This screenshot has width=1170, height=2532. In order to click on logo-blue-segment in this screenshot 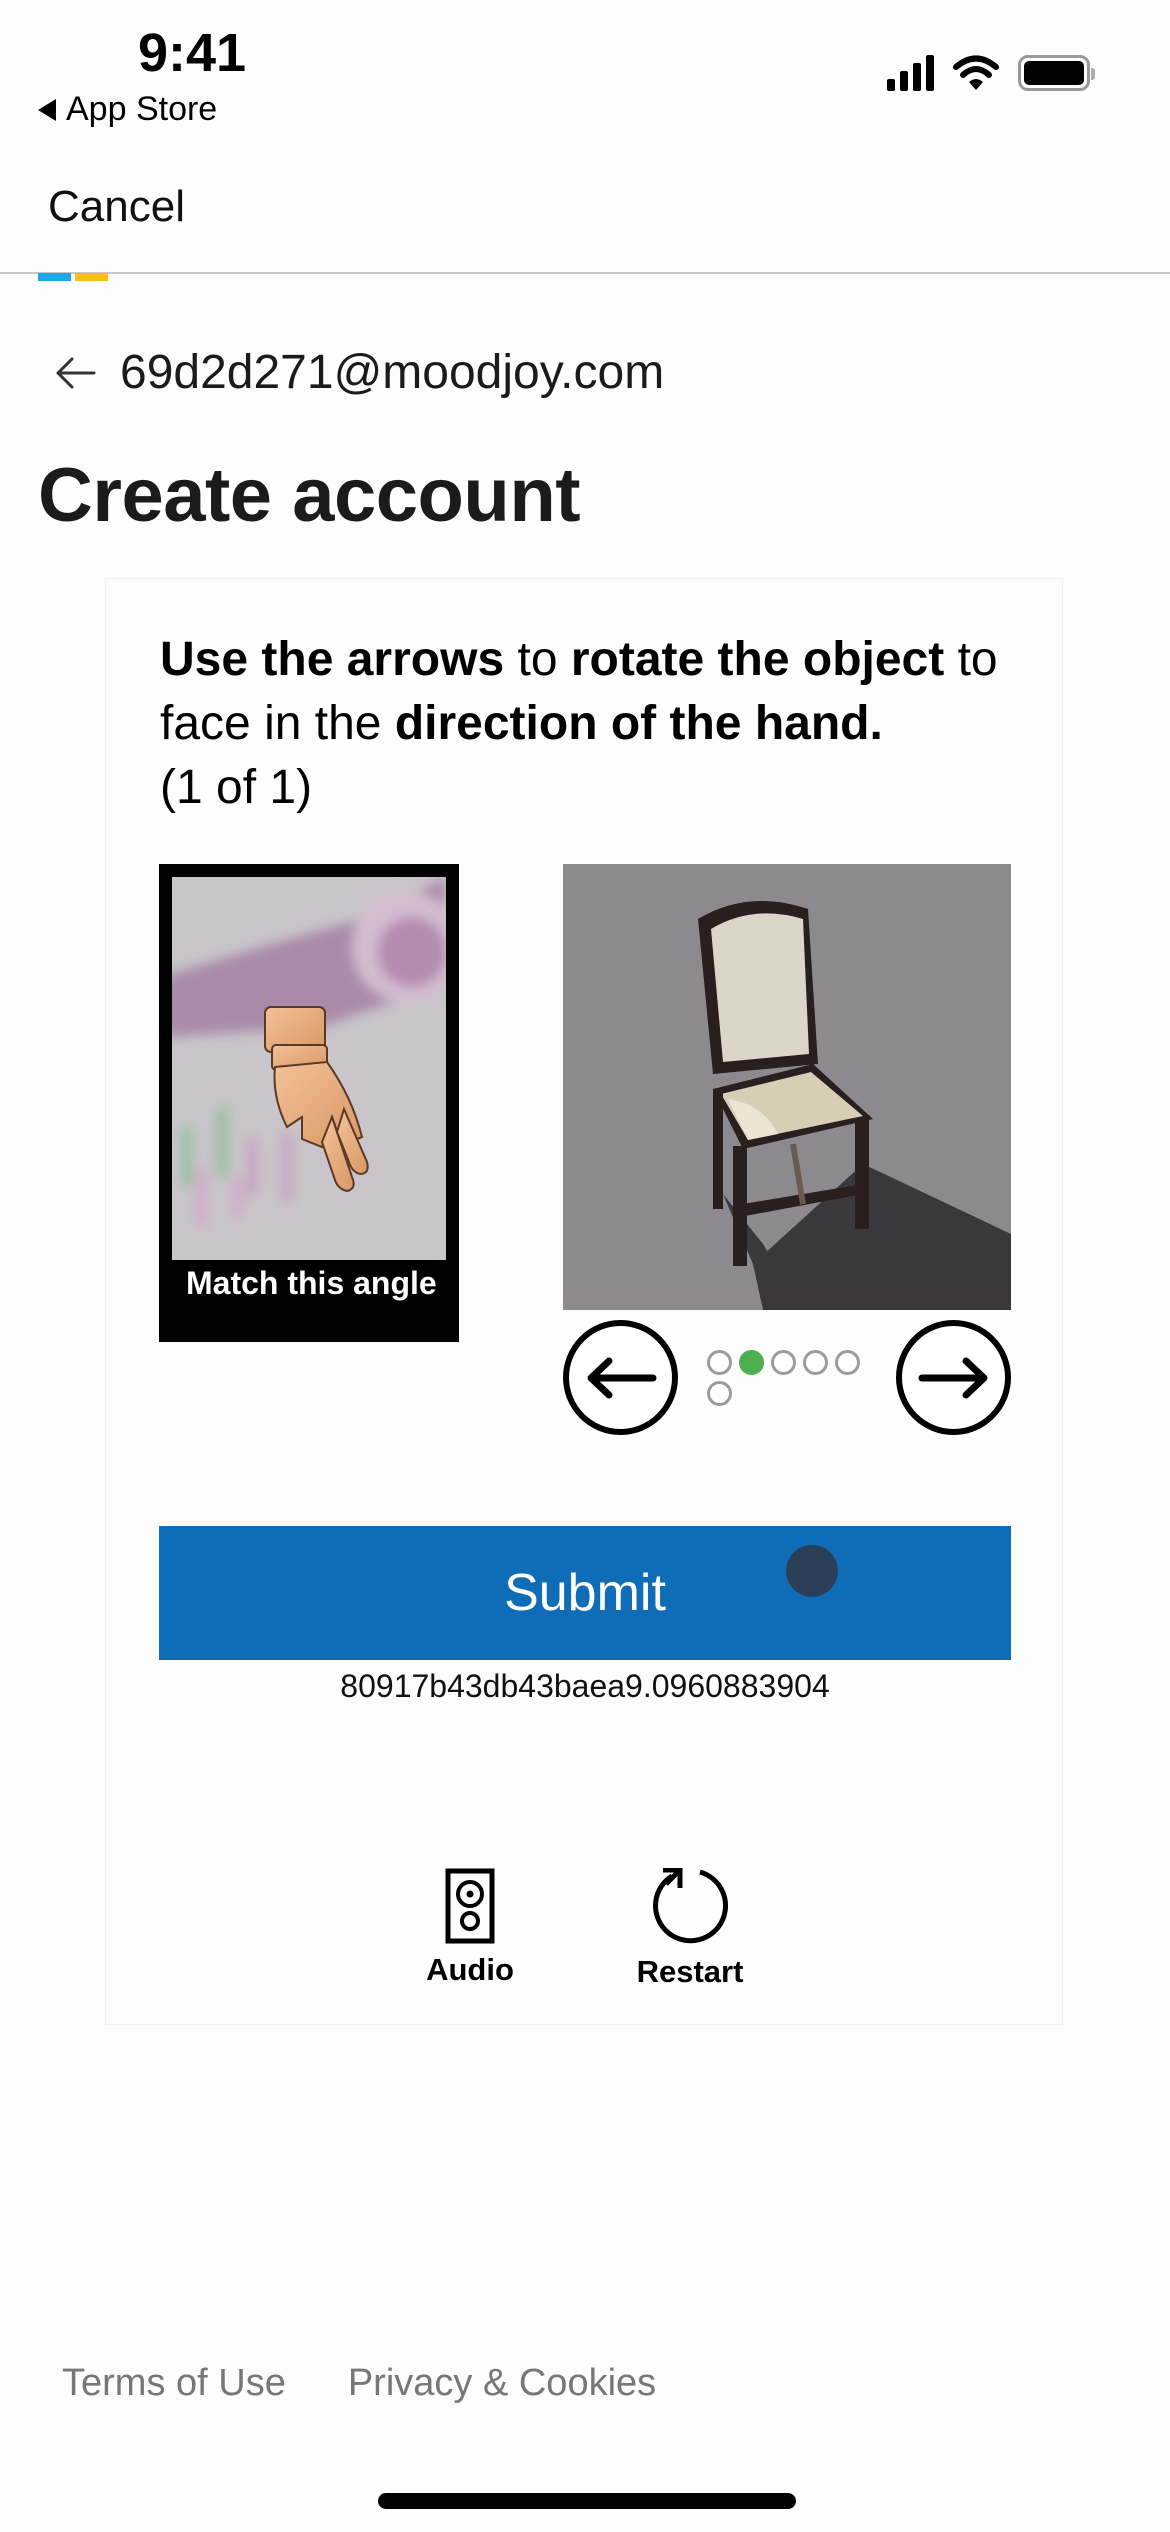, I will do `click(54, 277)`.